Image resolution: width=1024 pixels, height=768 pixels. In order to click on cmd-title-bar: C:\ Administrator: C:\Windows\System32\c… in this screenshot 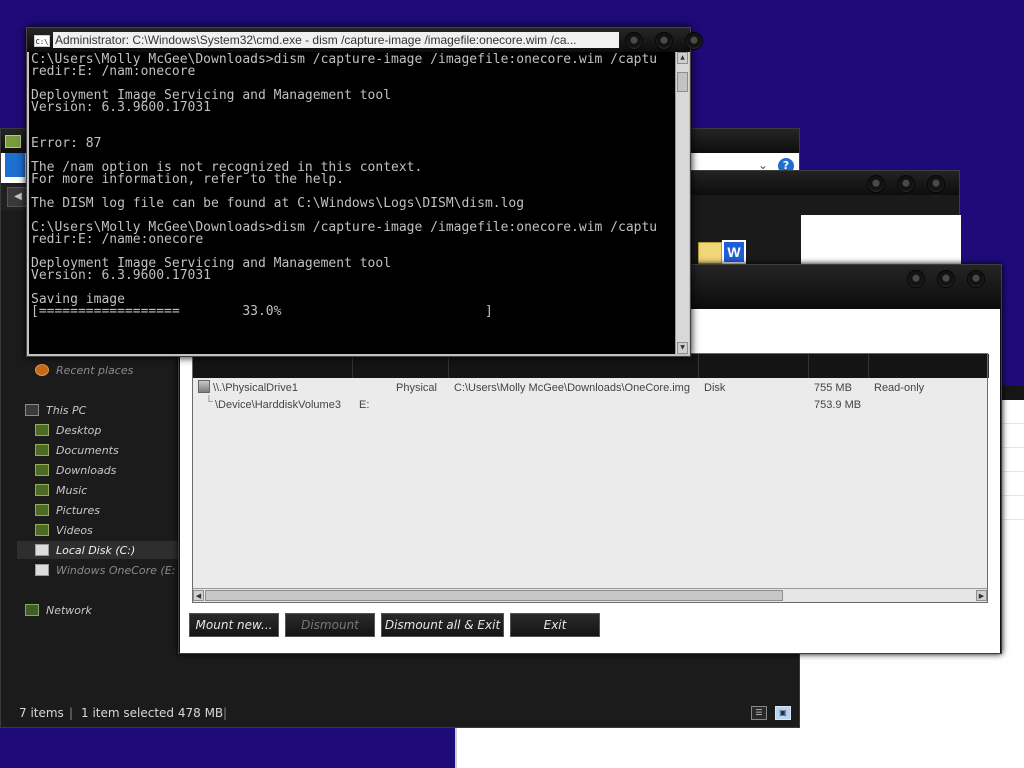, I will do `click(365, 40)`.